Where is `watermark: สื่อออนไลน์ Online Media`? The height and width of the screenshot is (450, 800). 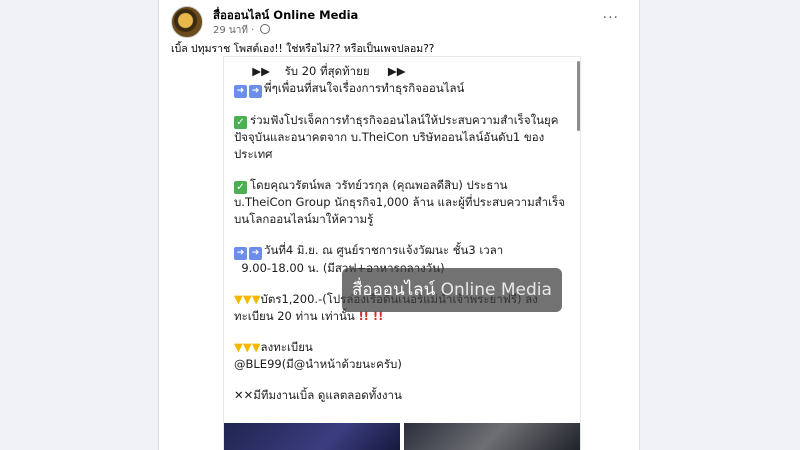 watermark: สื่อออนไลน์ Online Media is located at coordinates (452, 290).